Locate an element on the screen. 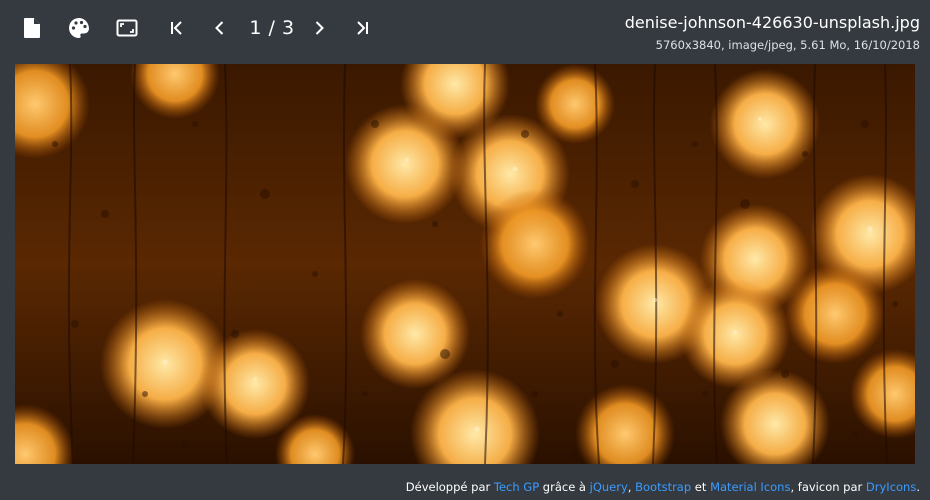 The image size is (930, 500). fit-screen-icon is located at coordinates (127, 28).